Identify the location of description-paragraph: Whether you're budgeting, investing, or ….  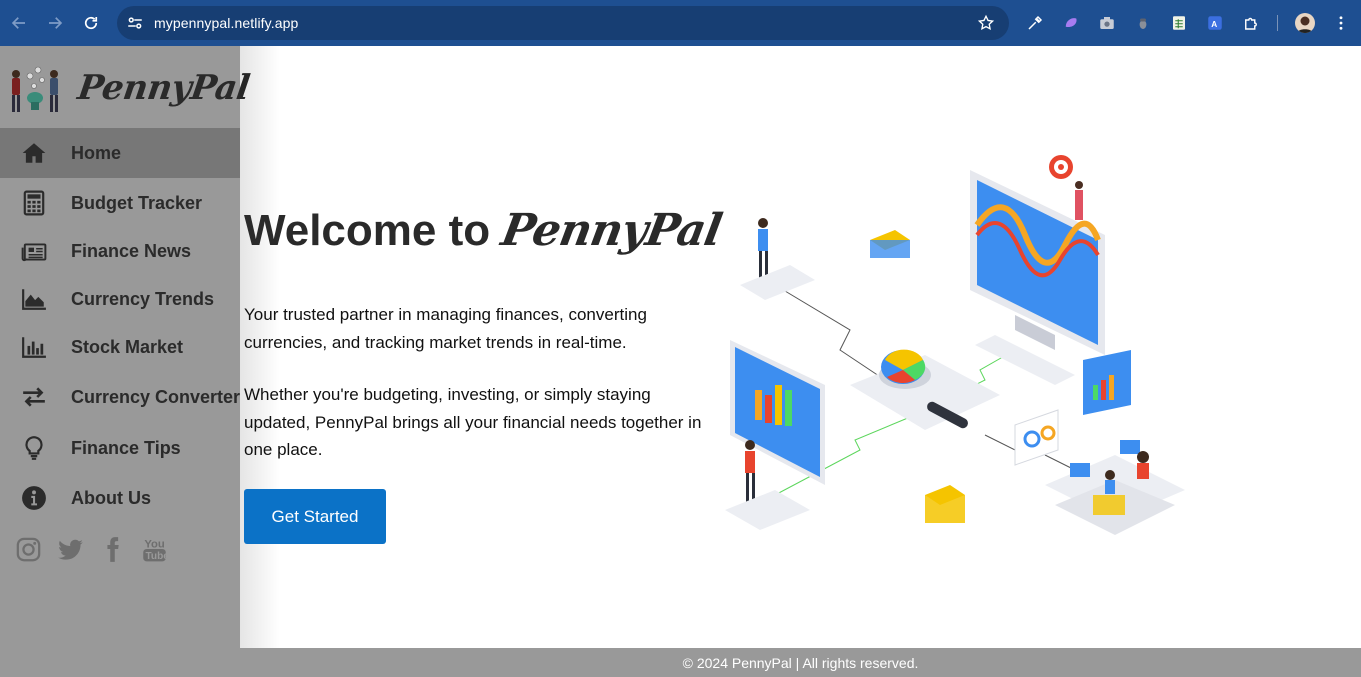
(473, 422).